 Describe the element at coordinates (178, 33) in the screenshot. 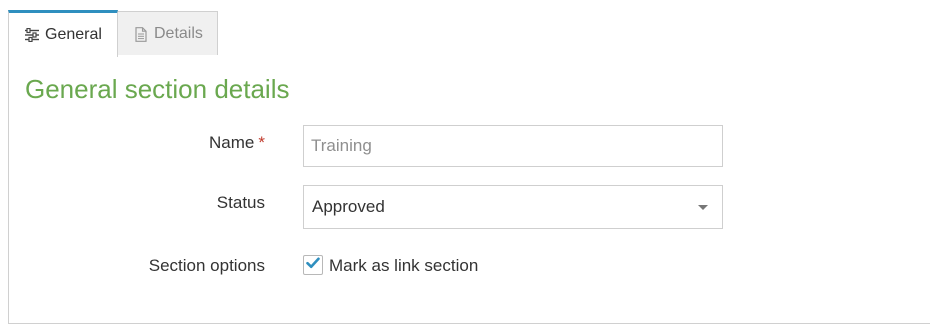

I see `tab-details-label: Details` at that location.